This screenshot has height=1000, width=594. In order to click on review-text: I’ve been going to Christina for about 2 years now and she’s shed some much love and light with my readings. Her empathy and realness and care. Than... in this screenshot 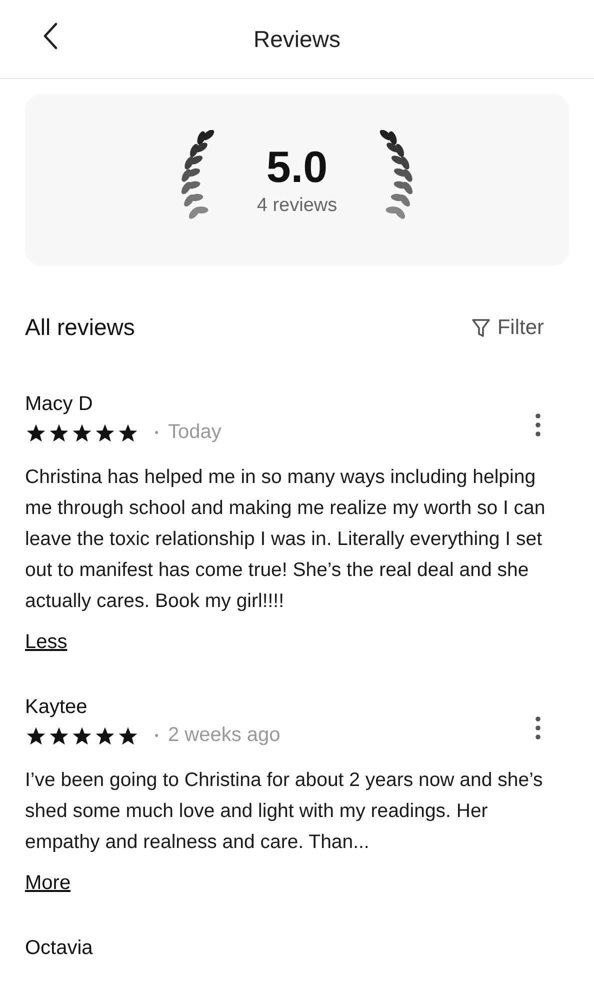, I will do `click(284, 811)`.